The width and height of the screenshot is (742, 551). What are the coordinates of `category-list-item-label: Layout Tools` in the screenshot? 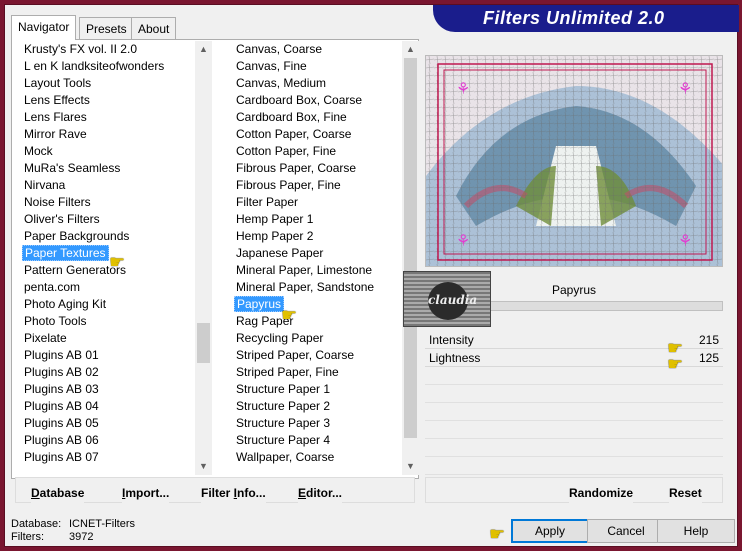 It's located at (58, 83).